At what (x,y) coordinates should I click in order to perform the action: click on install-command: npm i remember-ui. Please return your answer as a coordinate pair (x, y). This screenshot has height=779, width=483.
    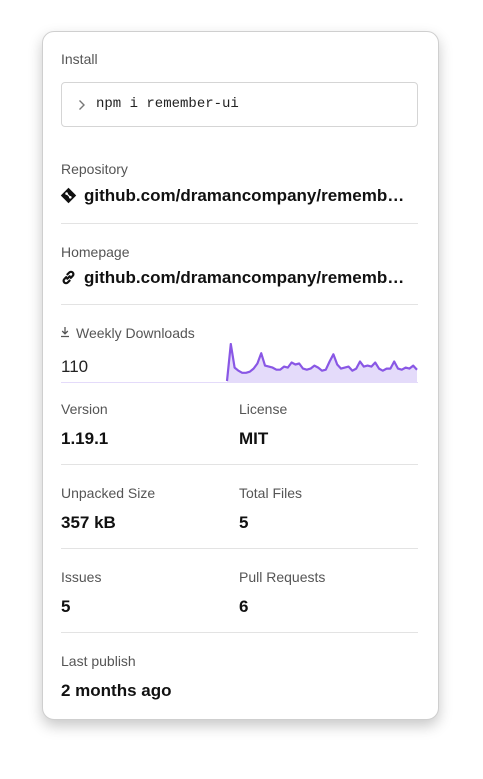
    Looking at the image, I should click on (167, 104).